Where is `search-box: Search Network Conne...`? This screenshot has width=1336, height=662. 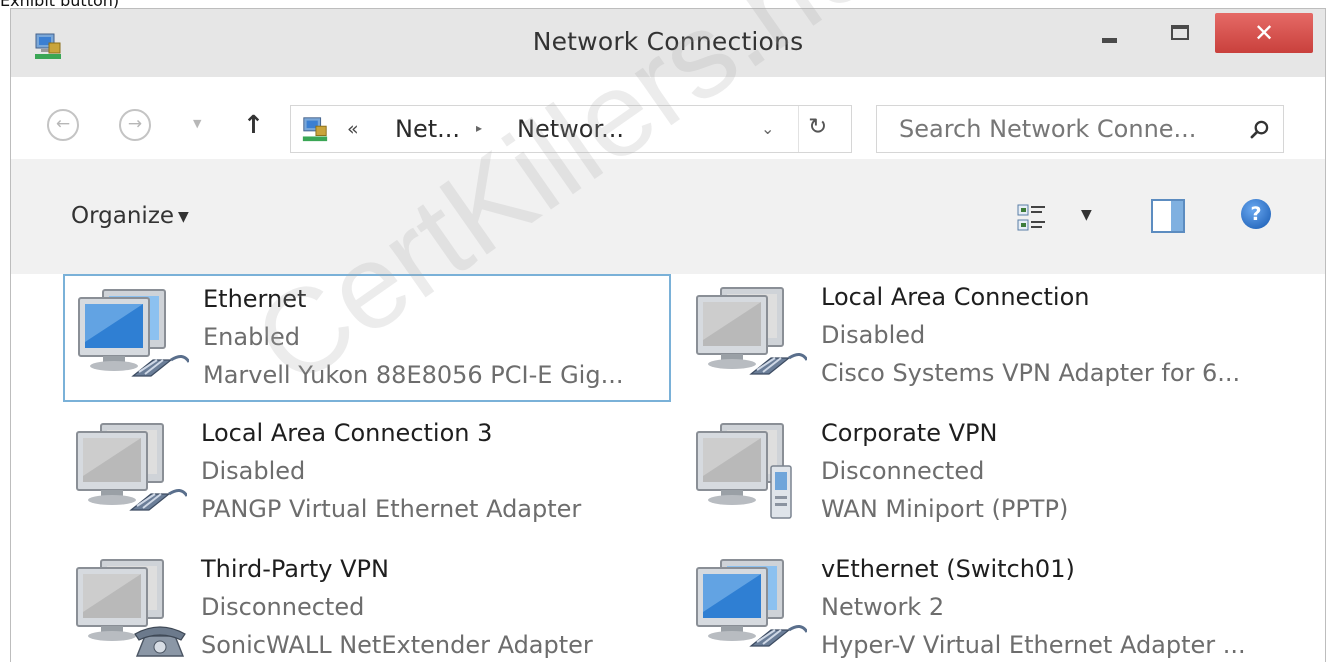
search-box: Search Network Conne... is located at coordinates (1080, 129).